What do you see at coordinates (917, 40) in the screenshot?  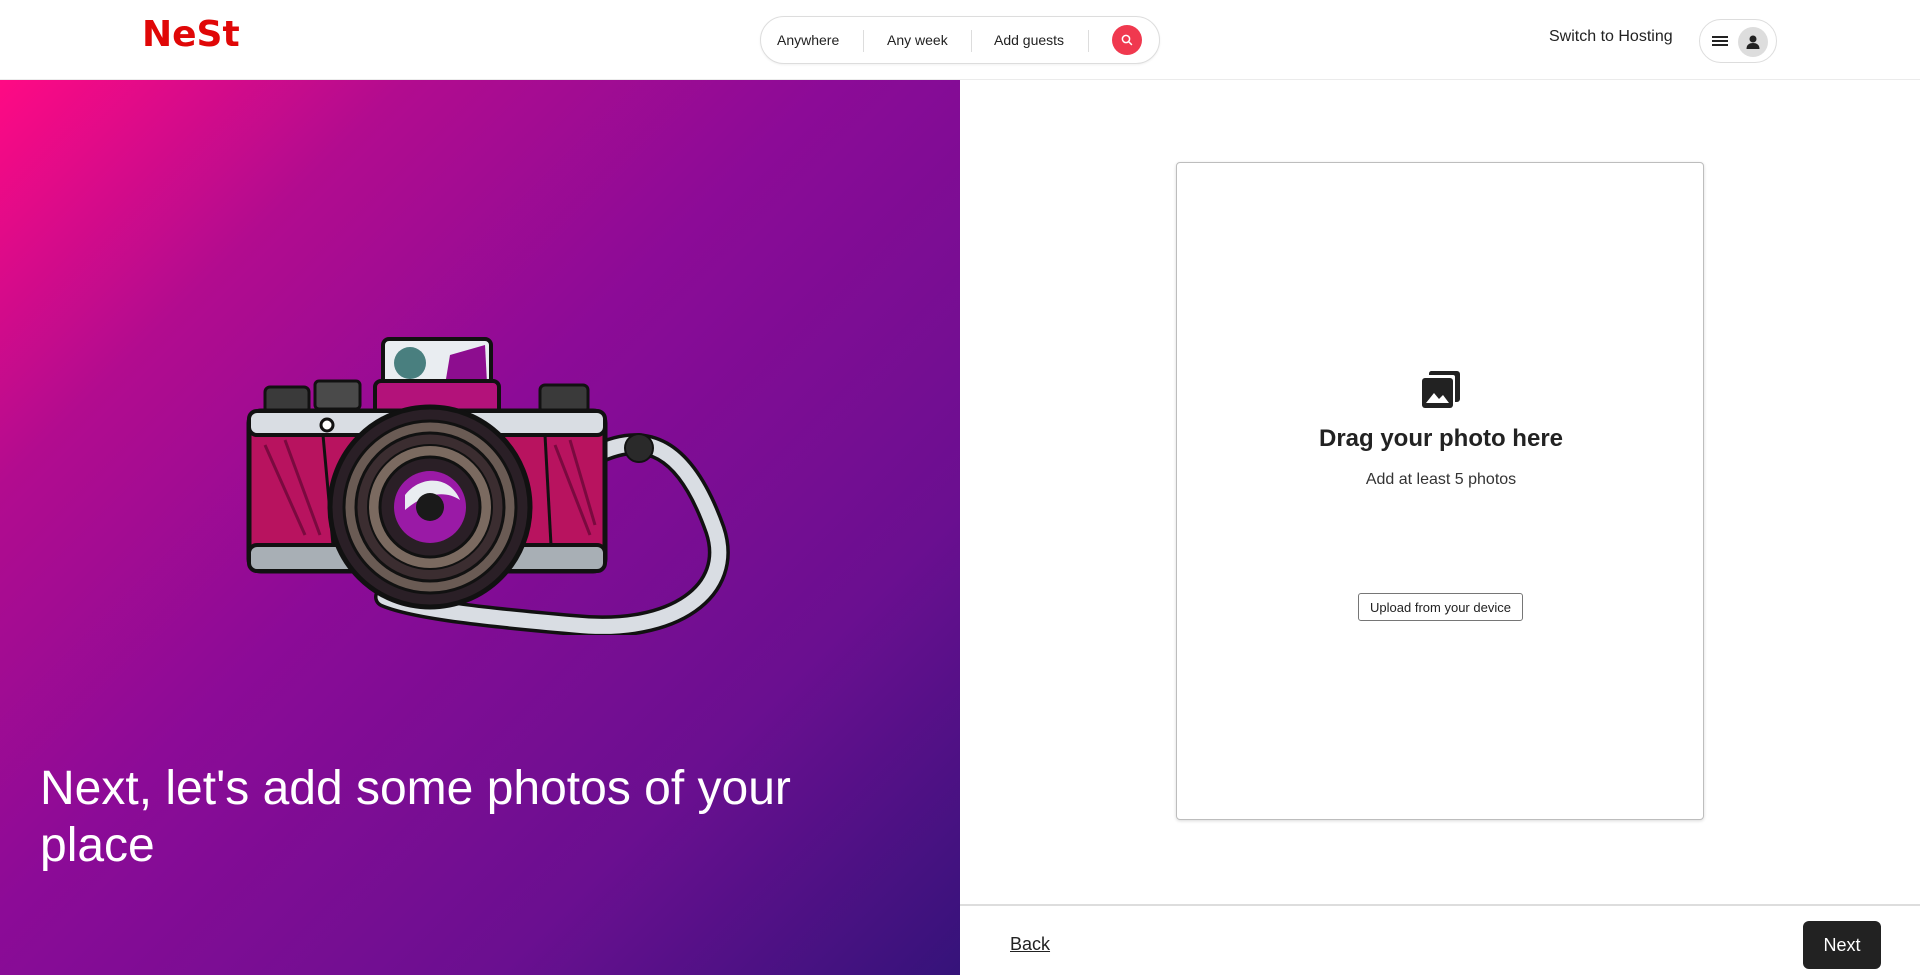 I see `search-any-week: Any week` at bounding box center [917, 40].